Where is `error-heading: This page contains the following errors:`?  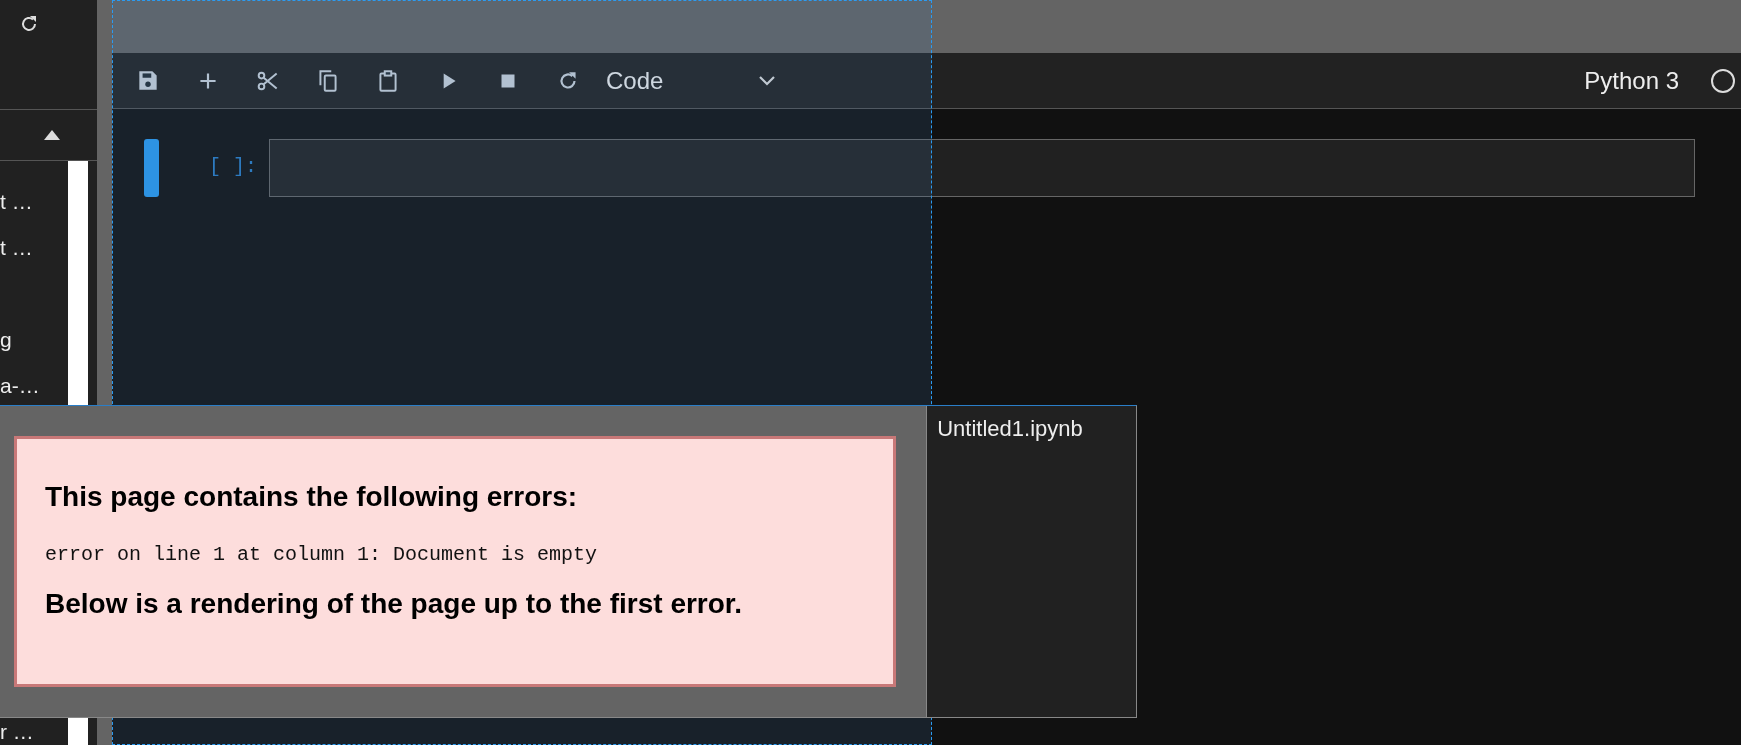 error-heading: This page contains the following errors: is located at coordinates (312, 497).